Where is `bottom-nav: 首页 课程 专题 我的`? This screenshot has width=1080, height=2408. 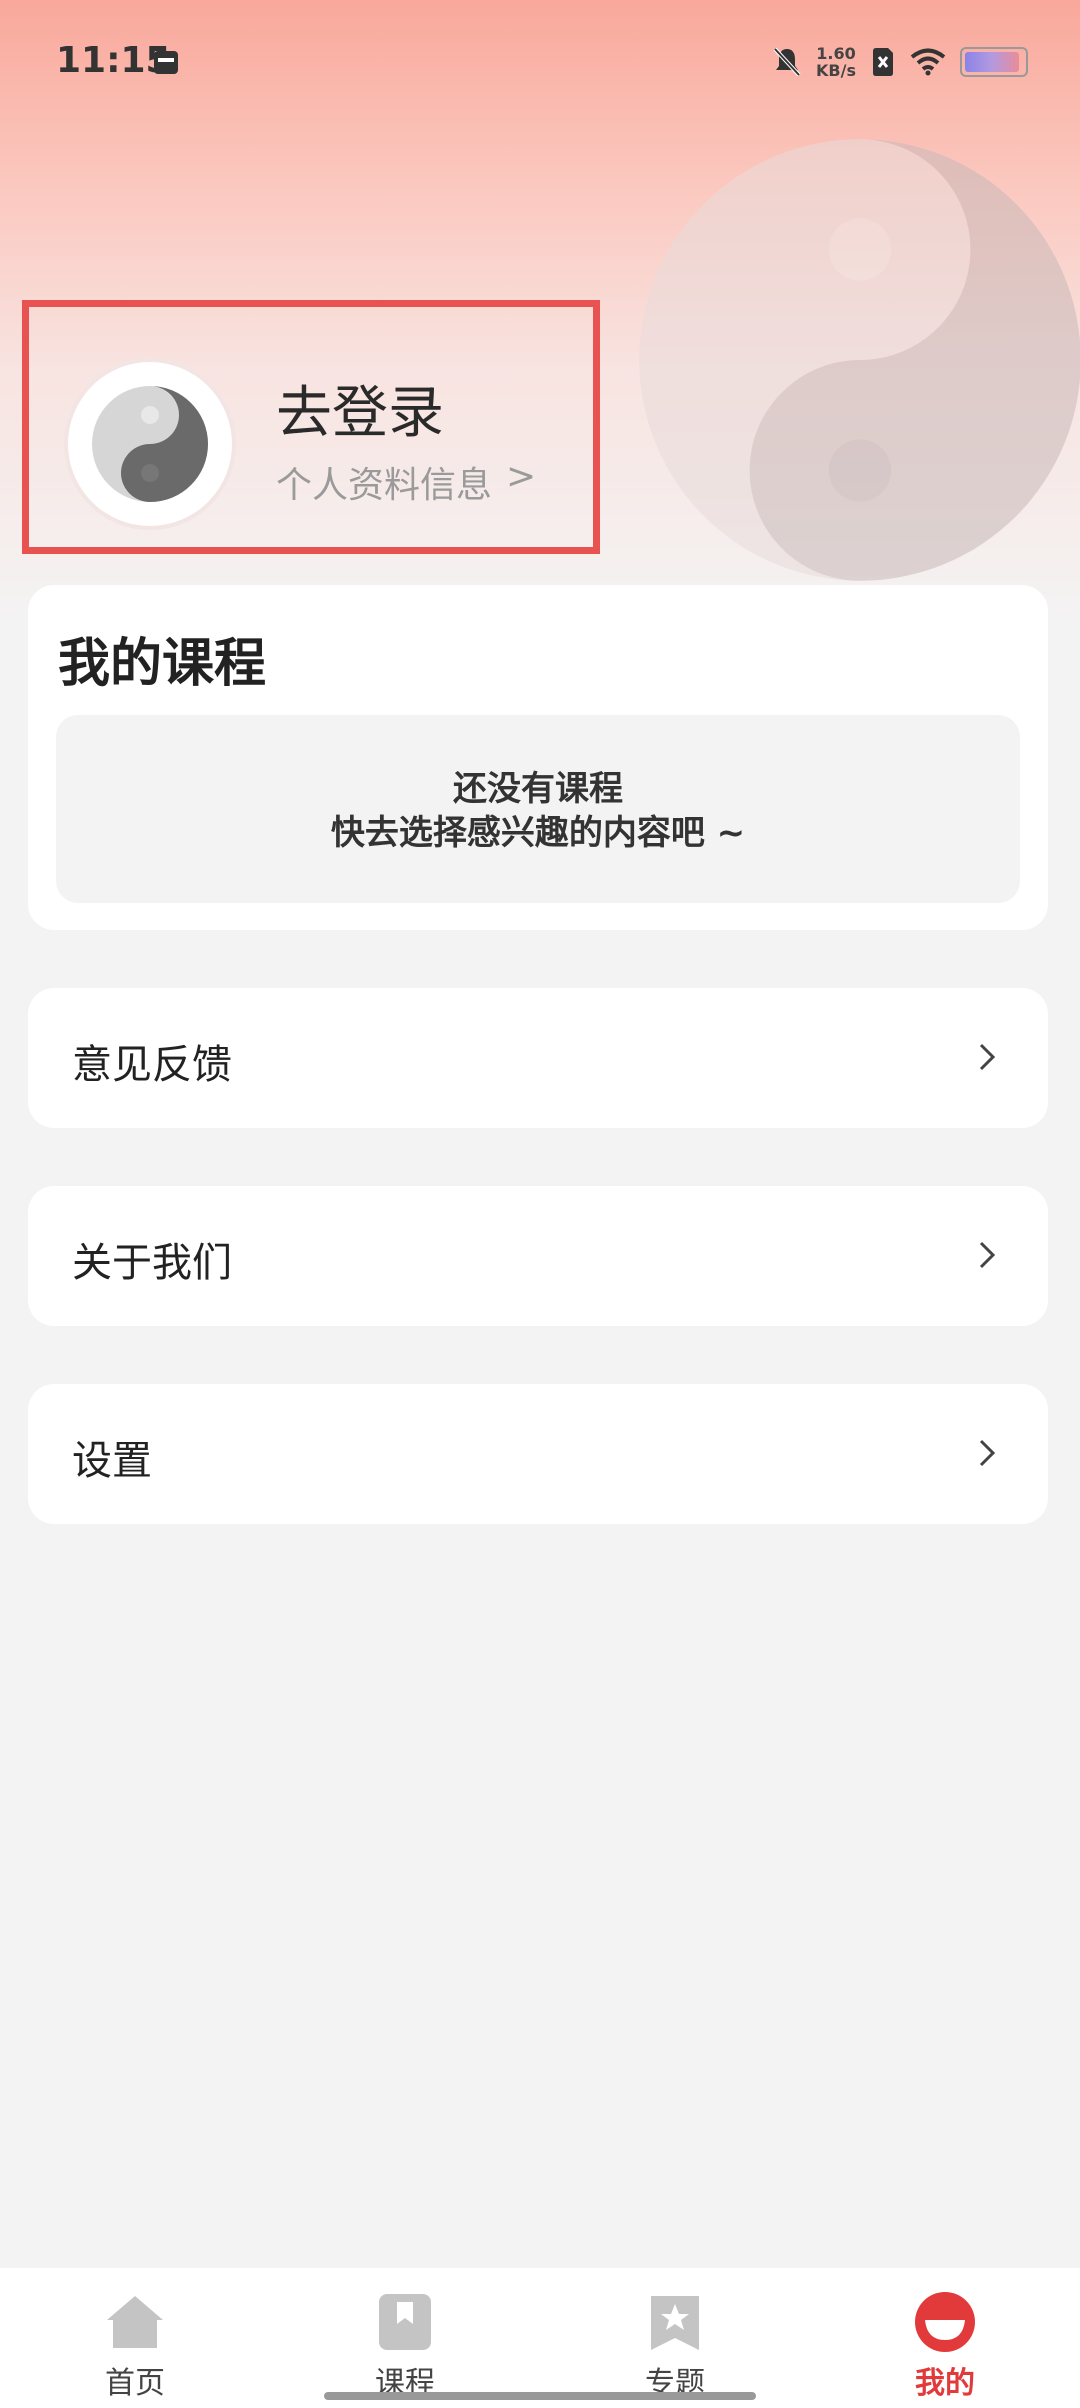 bottom-nav: 首页 课程 专题 我的 is located at coordinates (540, 2338).